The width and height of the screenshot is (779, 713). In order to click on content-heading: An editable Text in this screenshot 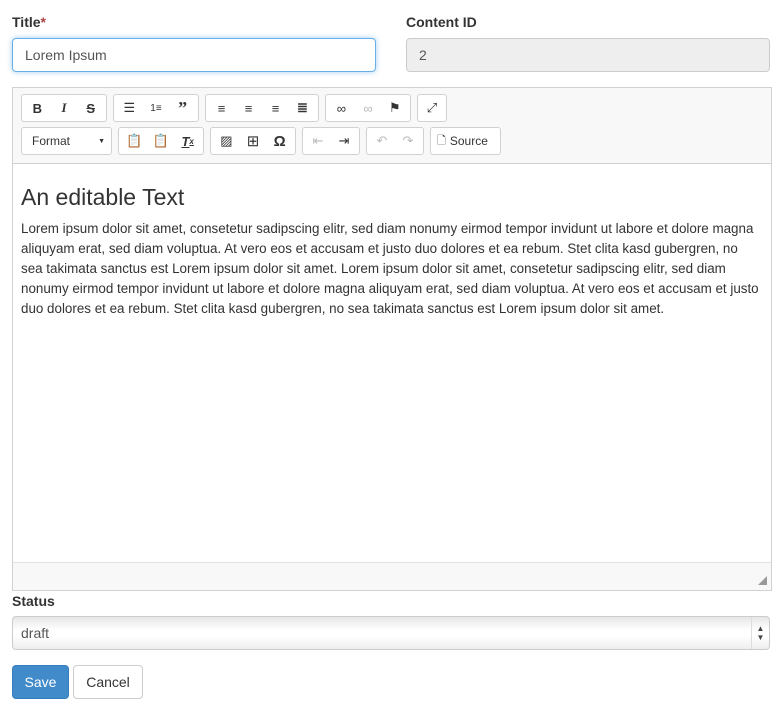, I will do `click(103, 197)`.